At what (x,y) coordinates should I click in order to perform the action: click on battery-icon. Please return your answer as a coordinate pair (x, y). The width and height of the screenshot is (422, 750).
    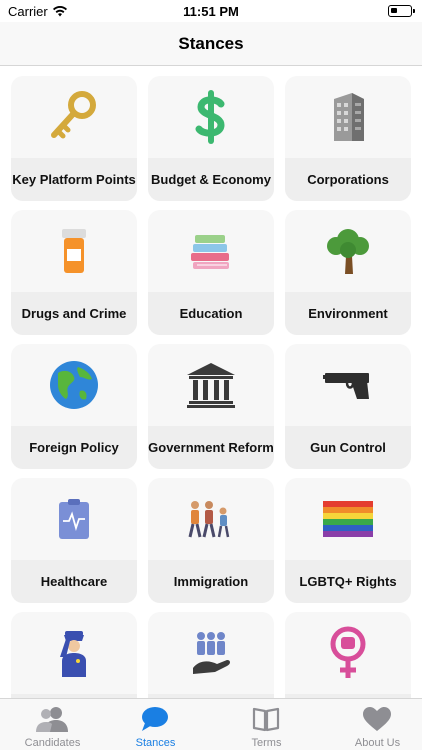
    Looking at the image, I should click on (401, 11).